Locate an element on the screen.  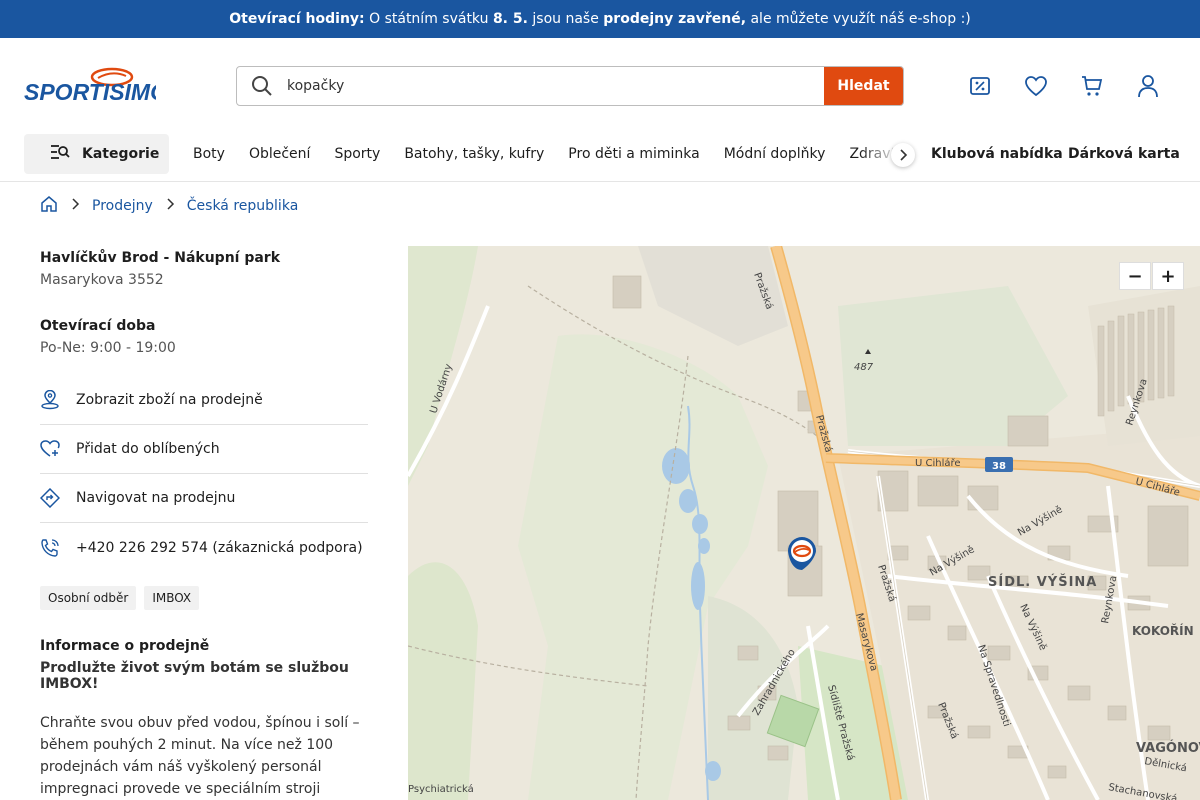
map-label: KOKOŘÍN is located at coordinates (1163, 630).